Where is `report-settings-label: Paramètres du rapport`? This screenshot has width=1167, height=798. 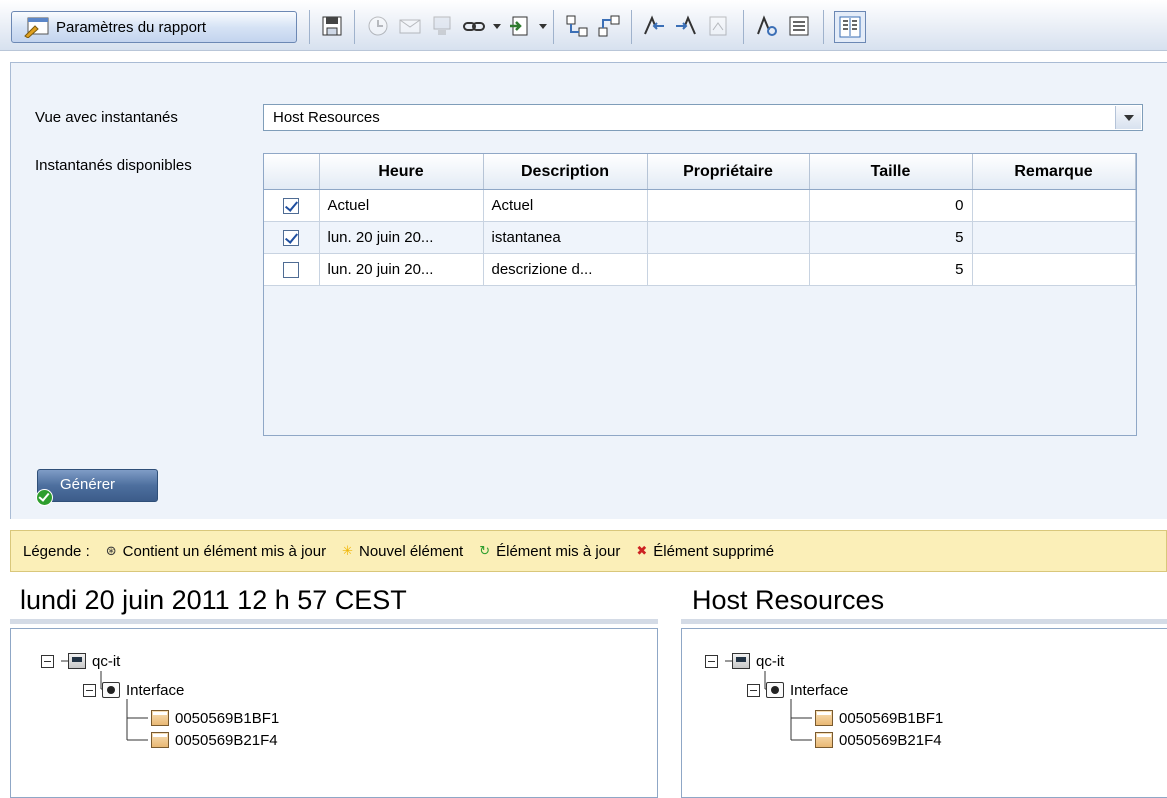 report-settings-label: Paramètres du rapport is located at coordinates (131, 27).